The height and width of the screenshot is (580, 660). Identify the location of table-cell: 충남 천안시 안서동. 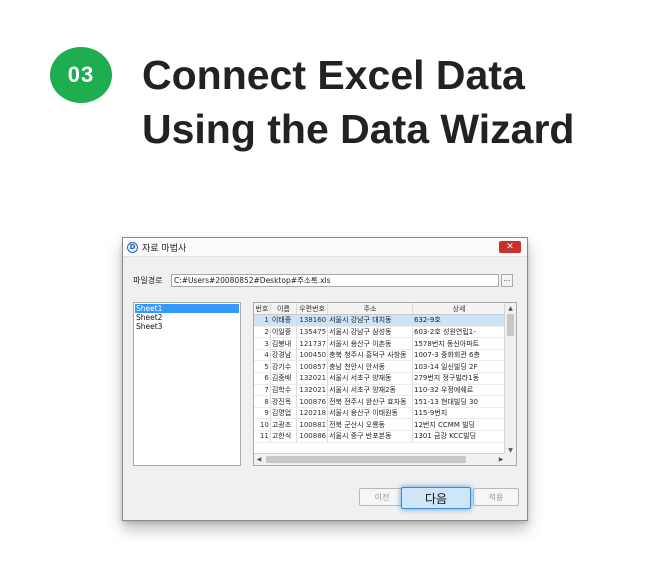
(370, 367).